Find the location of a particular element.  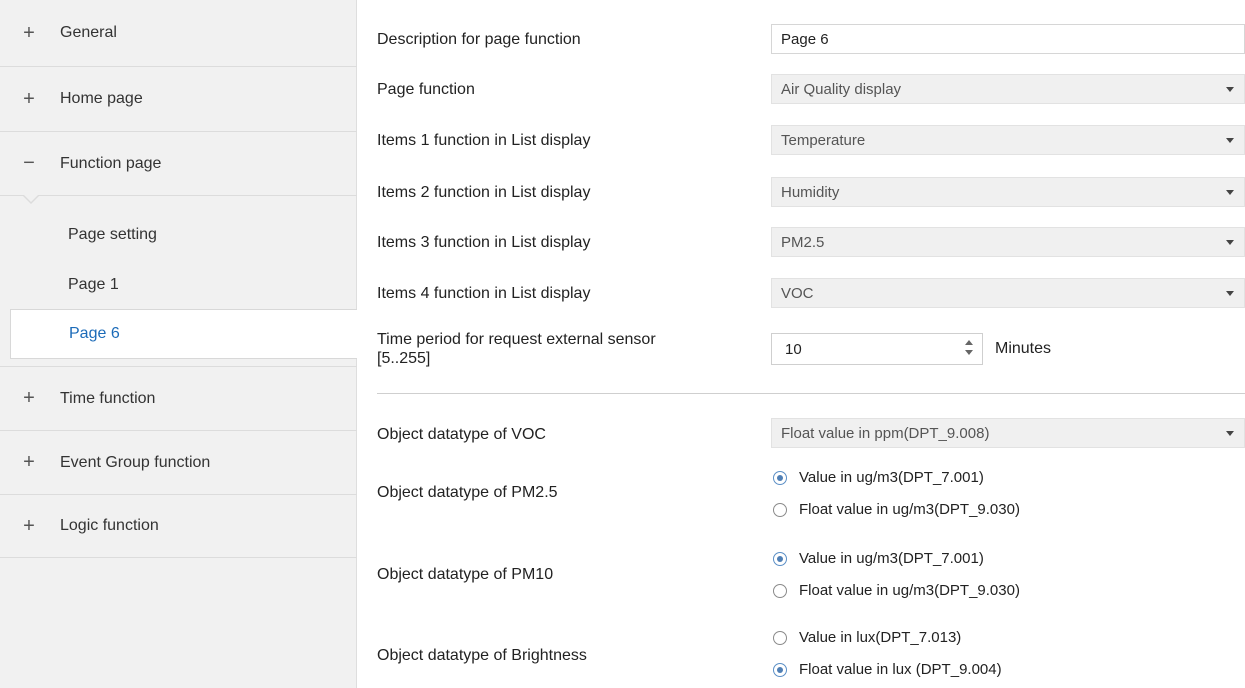

sidebar-subitem-page-setting: Page setting is located at coordinates (178, 235).